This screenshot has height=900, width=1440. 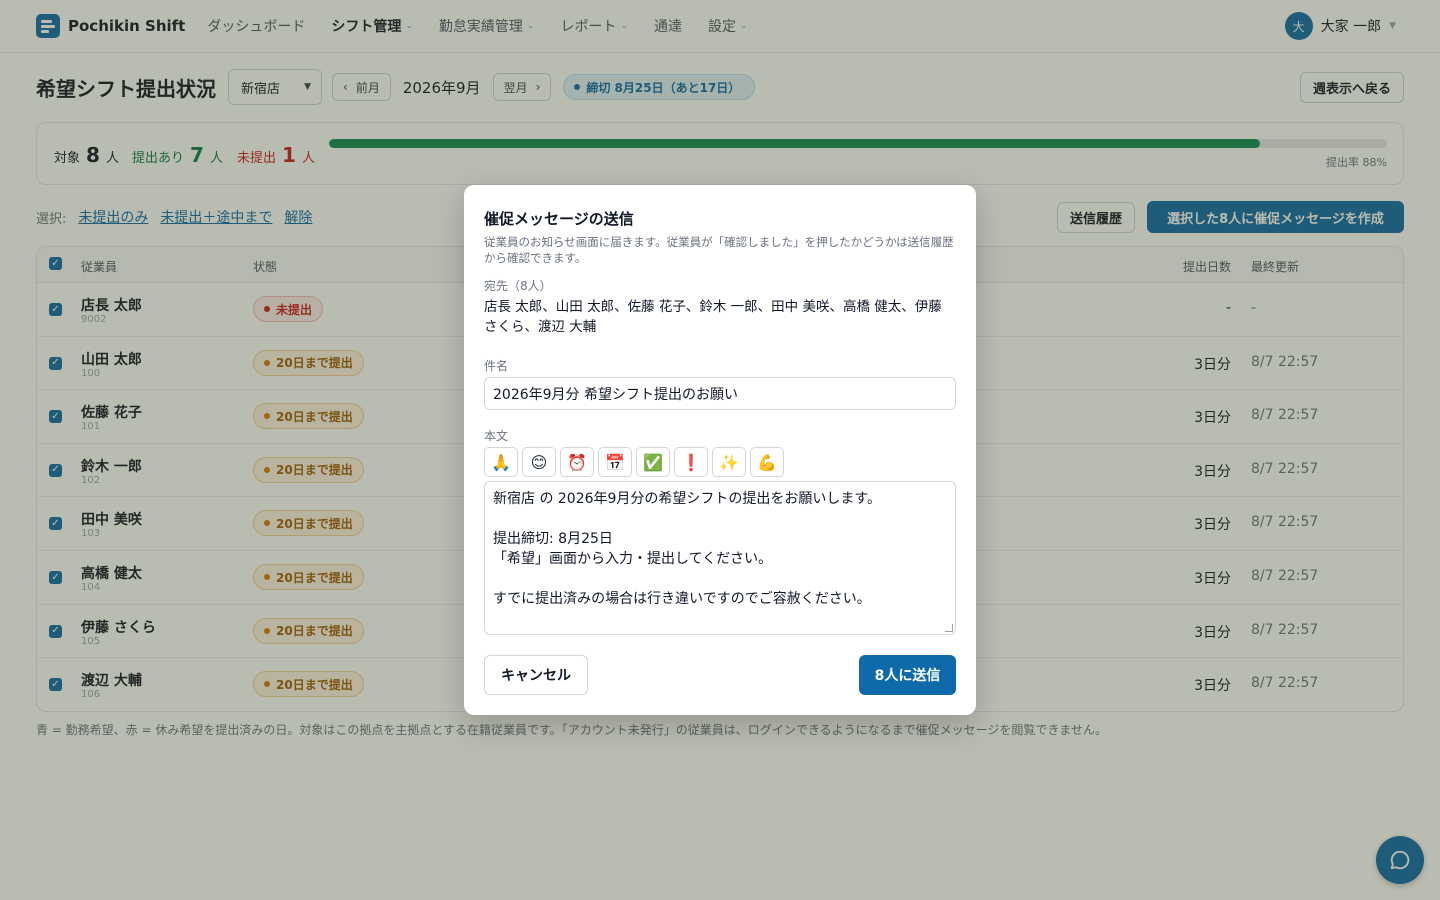 I want to click on emoji-button: ⏰, so click(x=577, y=462).